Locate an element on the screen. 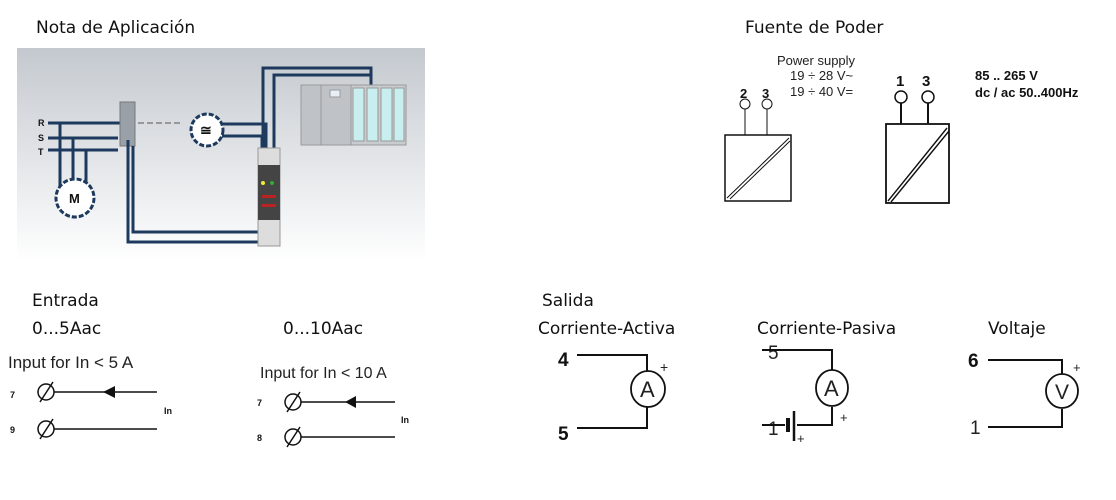 The width and height of the screenshot is (1116, 500). low-supply-heading: Power supply is located at coordinates (816, 60).